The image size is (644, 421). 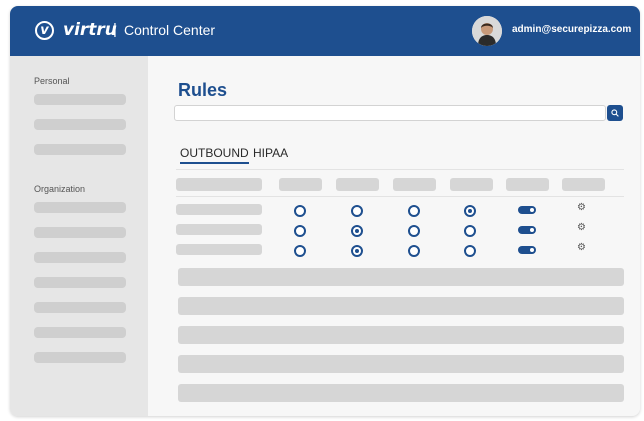 What do you see at coordinates (44, 30) in the screenshot?
I see `virtru-logo-icon: v` at bounding box center [44, 30].